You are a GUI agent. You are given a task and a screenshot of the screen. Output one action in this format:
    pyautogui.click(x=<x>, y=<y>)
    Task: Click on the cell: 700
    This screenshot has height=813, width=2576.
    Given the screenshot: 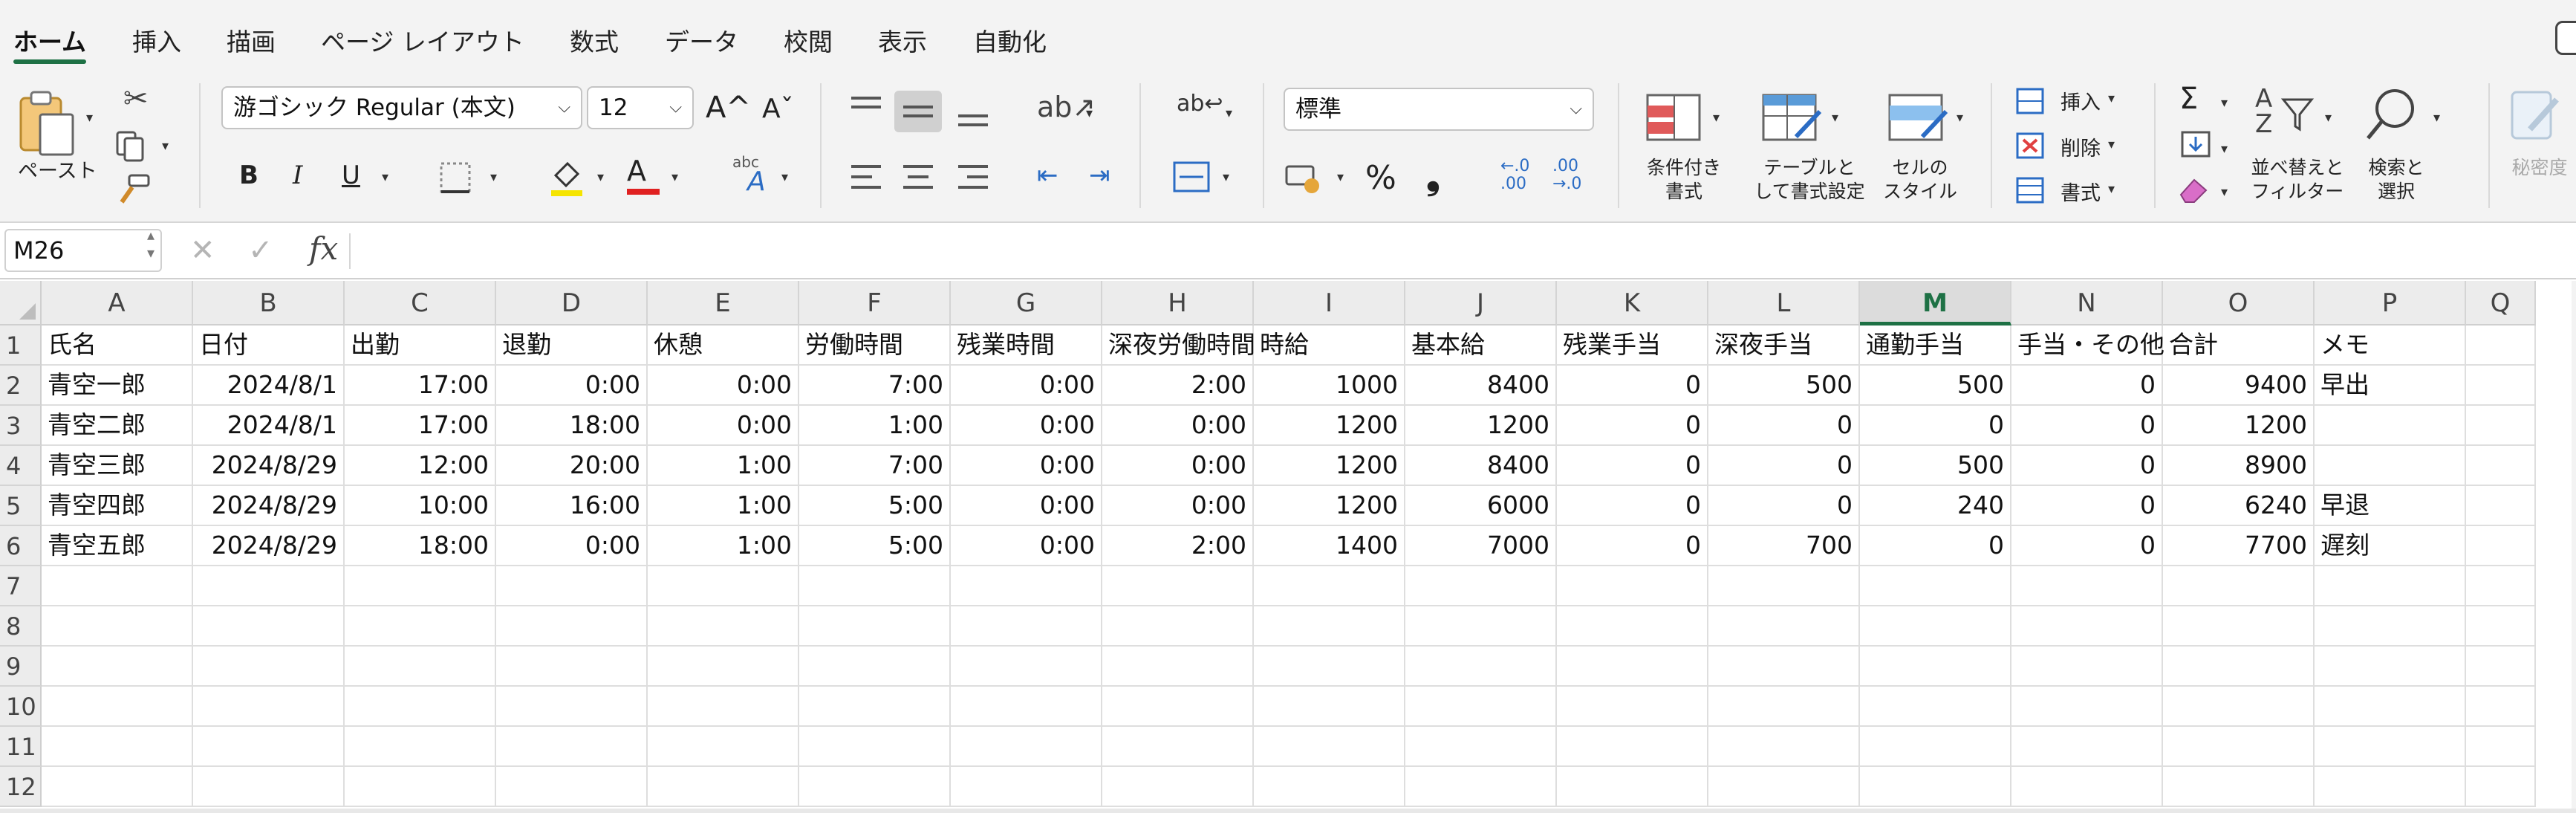 What is the action you would take?
    pyautogui.click(x=1784, y=546)
    